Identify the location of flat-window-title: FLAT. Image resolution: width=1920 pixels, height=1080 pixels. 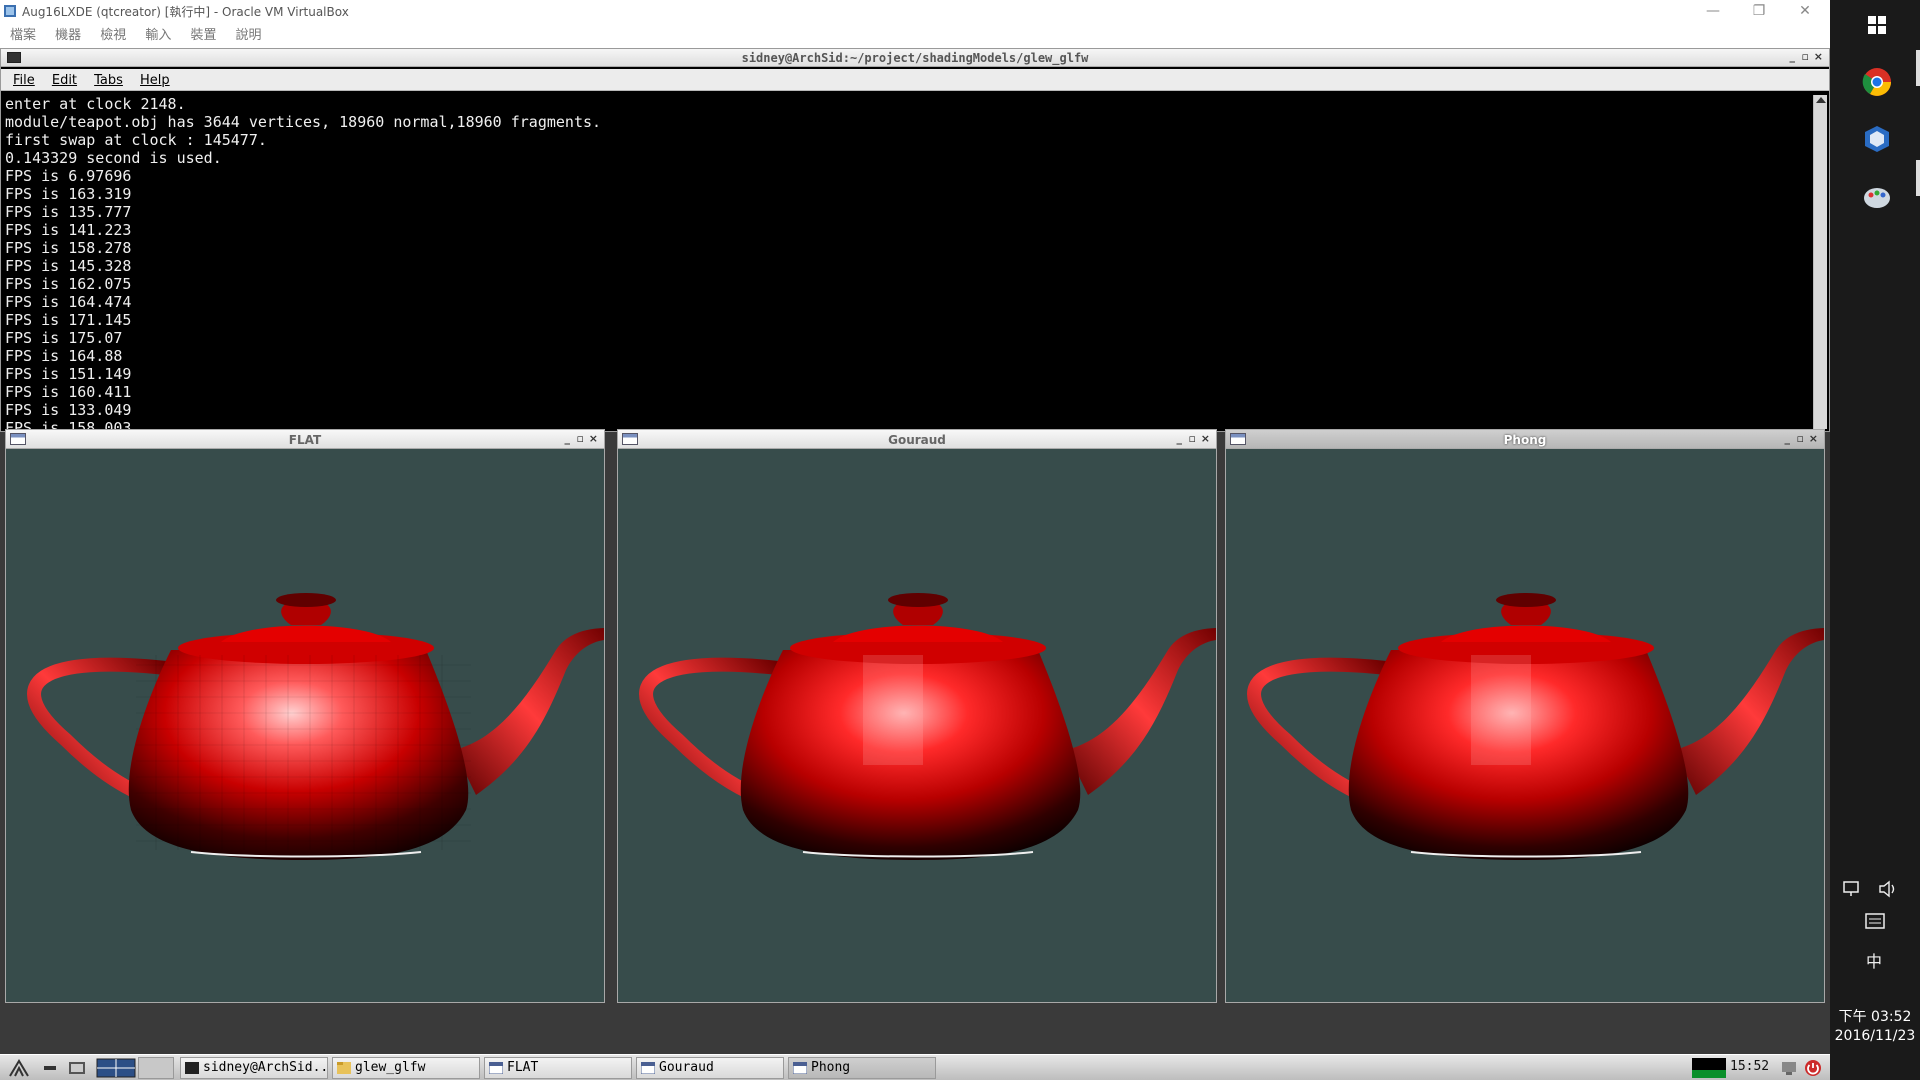
(305, 440).